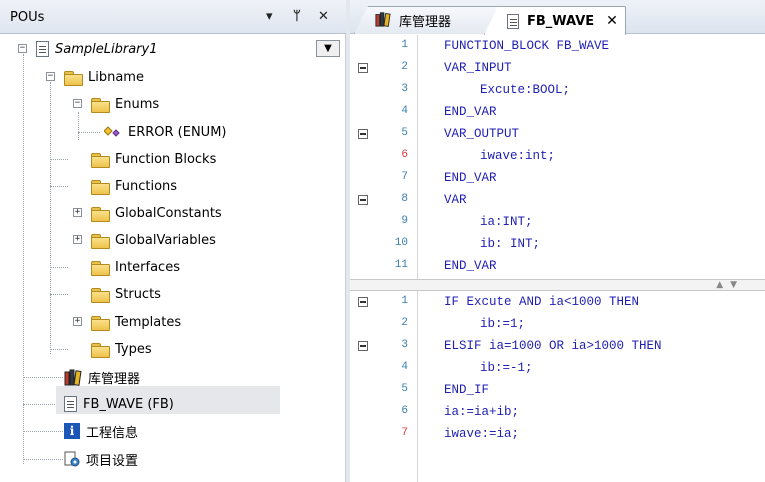 The width and height of the screenshot is (765, 482). What do you see at coordinates (96, 49) in the screenshot?
I see `tree-item-sample-library: SampleLibrary1` at bounding box center [96, 49].